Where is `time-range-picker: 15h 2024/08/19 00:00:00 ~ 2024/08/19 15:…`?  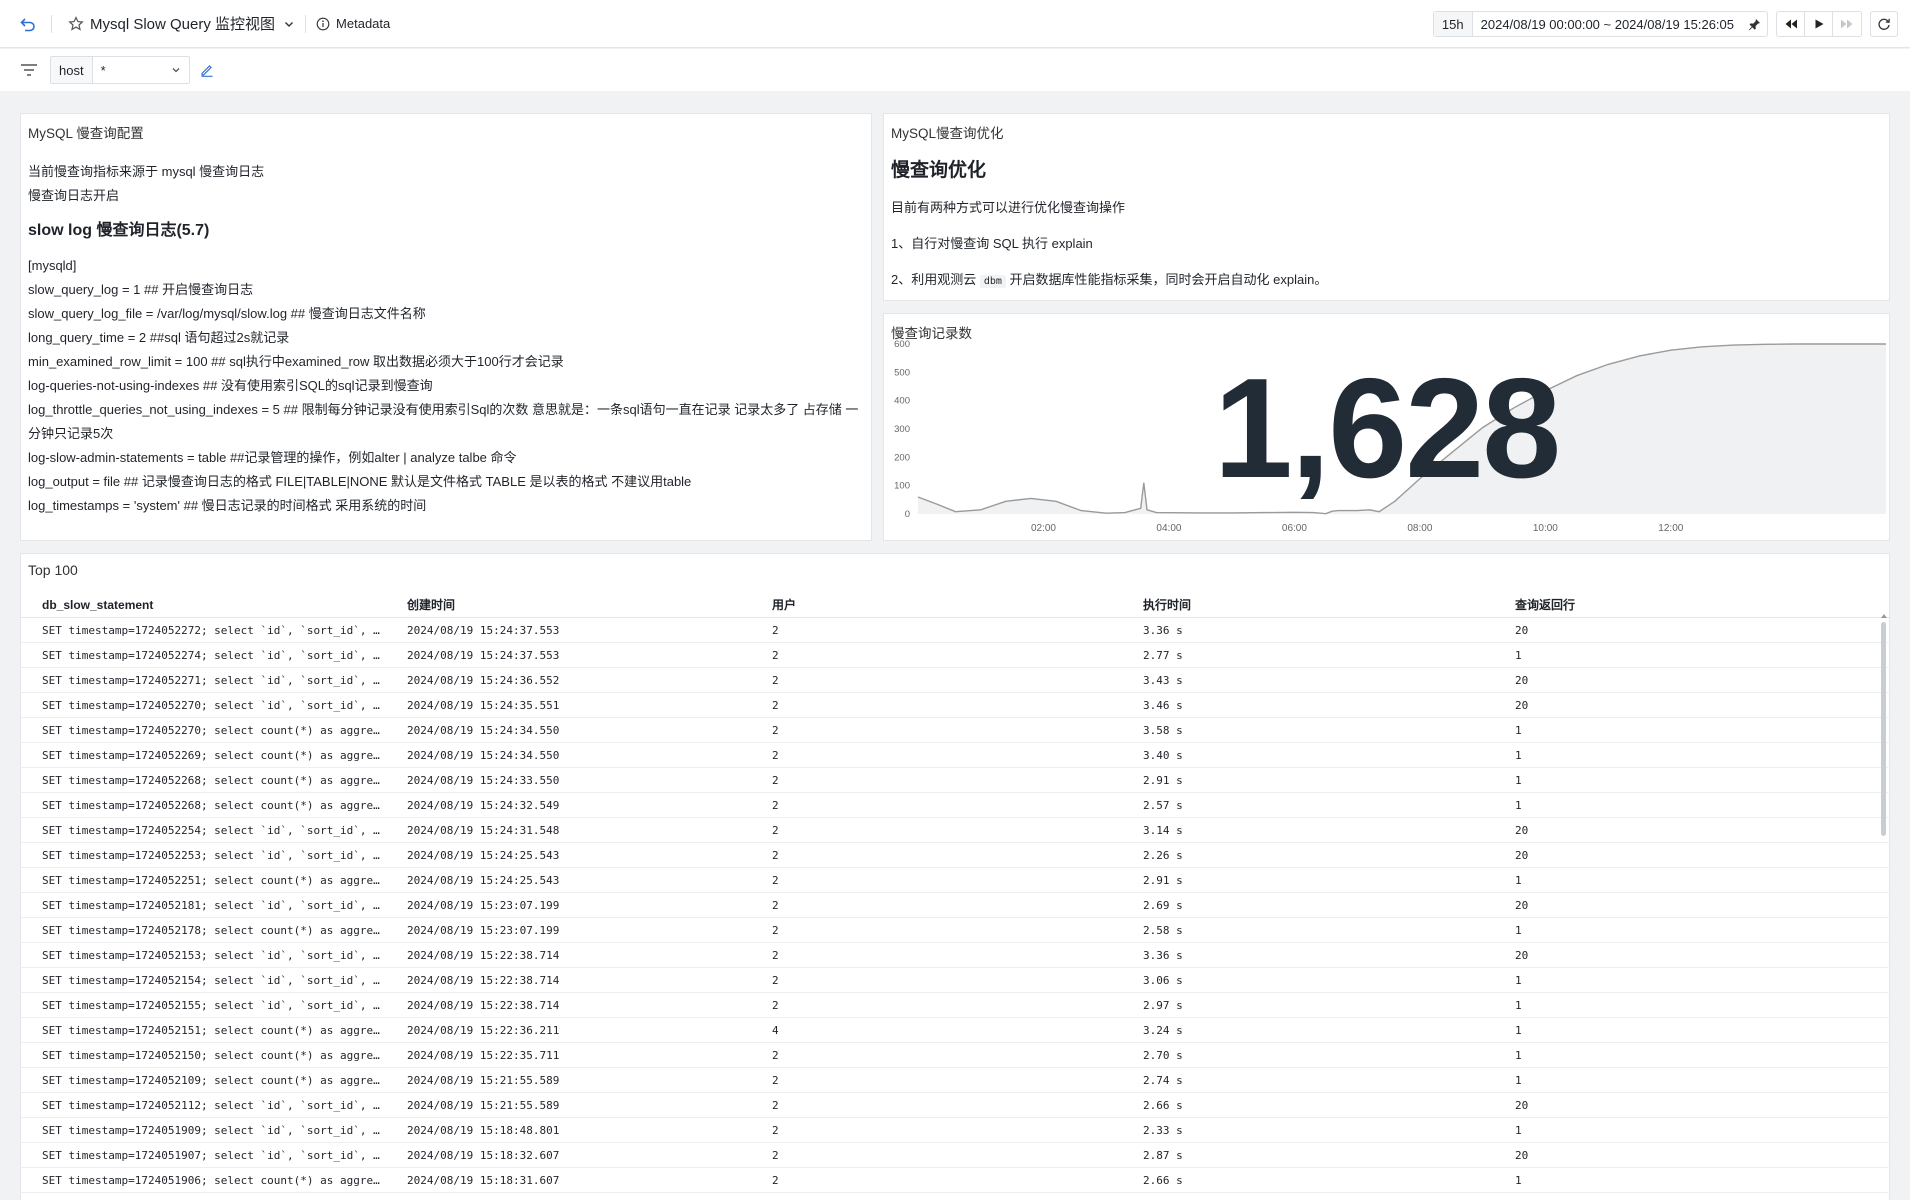
time-range-picker: 15h 2024/08/19 00:00:00 ~ 2024/08/19 15:… is located at coordinates (1600, 24).